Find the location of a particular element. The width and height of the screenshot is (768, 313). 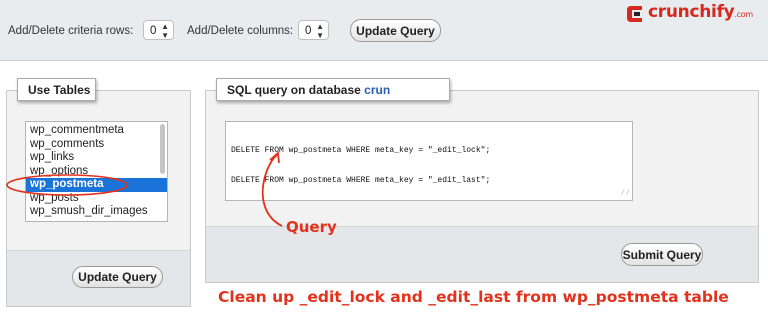

annotation-arrow is located at coordinates (272, 190).